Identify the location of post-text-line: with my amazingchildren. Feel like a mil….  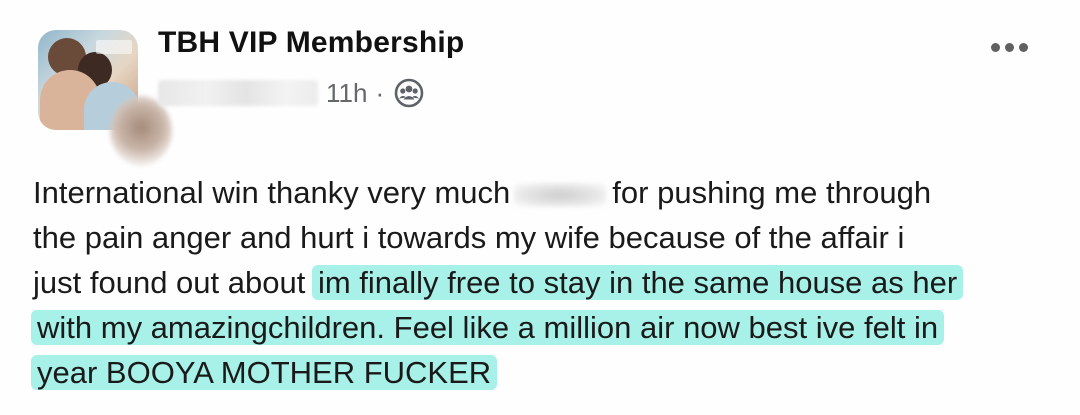
(542, 327).